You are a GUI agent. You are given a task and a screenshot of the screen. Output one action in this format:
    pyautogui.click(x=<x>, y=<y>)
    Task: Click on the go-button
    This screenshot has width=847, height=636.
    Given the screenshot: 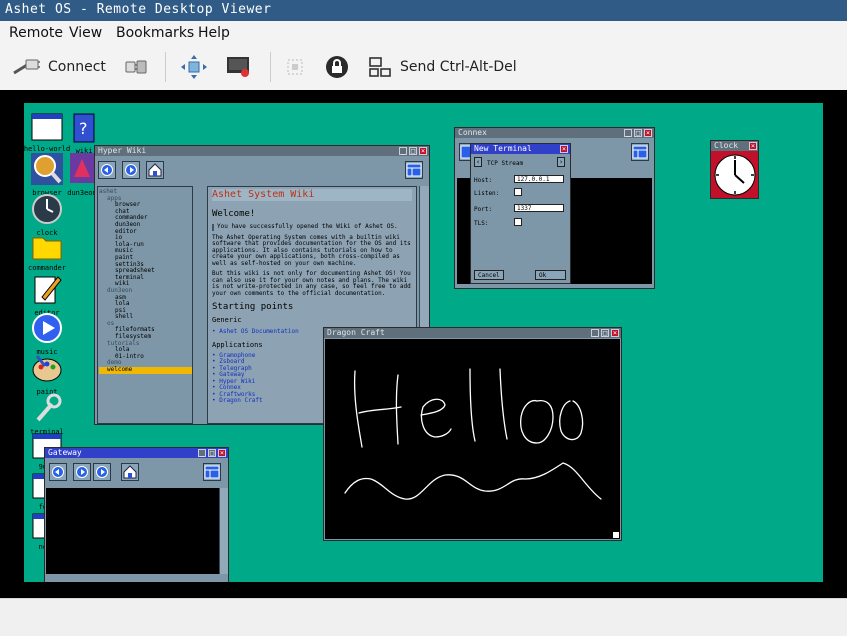 What is the action you would take?
    pyautogui.click(x=102, y=472)
    